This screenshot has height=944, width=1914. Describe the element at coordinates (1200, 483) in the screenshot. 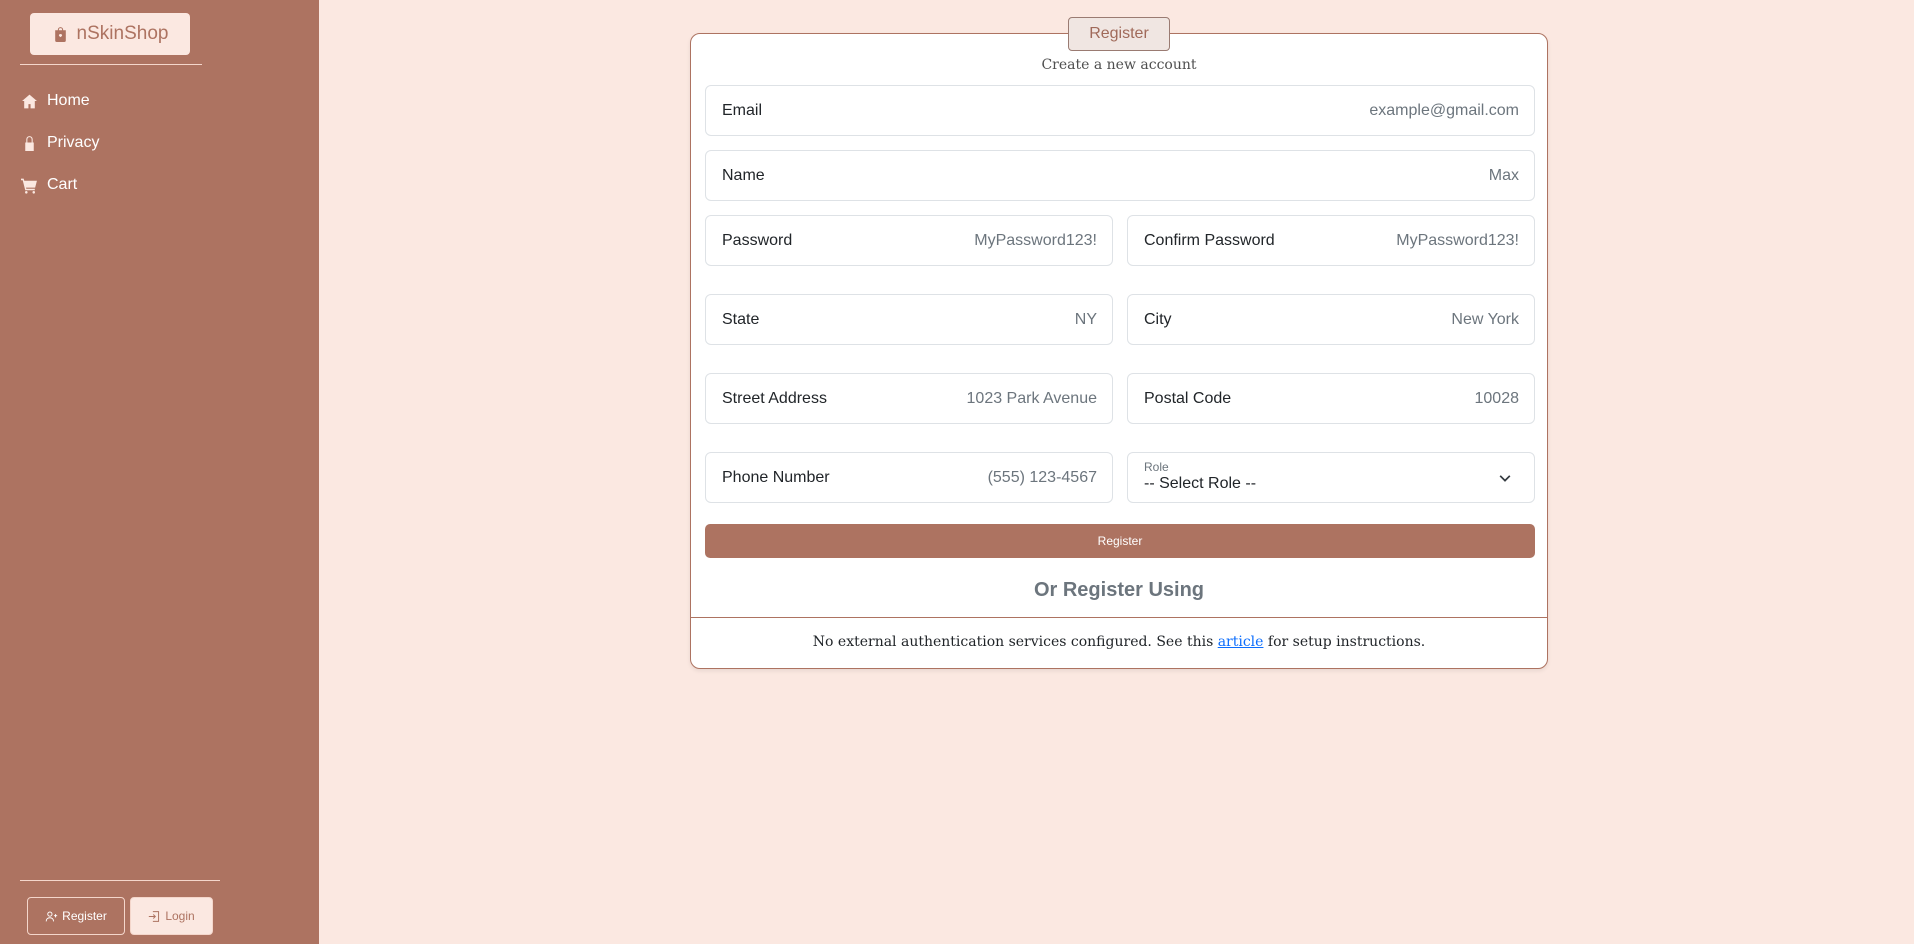

I see `role-selected-value: -- Select Role --` at that location.